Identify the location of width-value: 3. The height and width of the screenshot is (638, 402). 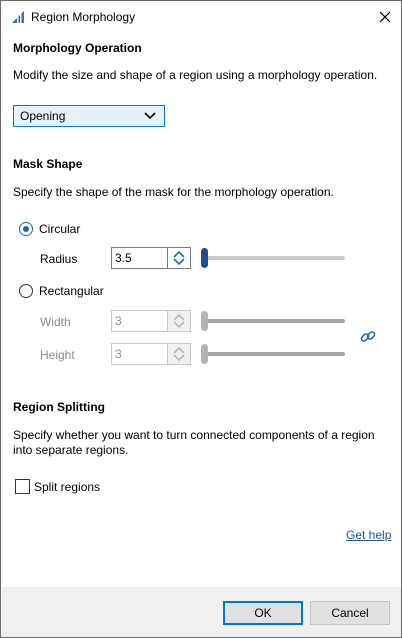
(118, 321).